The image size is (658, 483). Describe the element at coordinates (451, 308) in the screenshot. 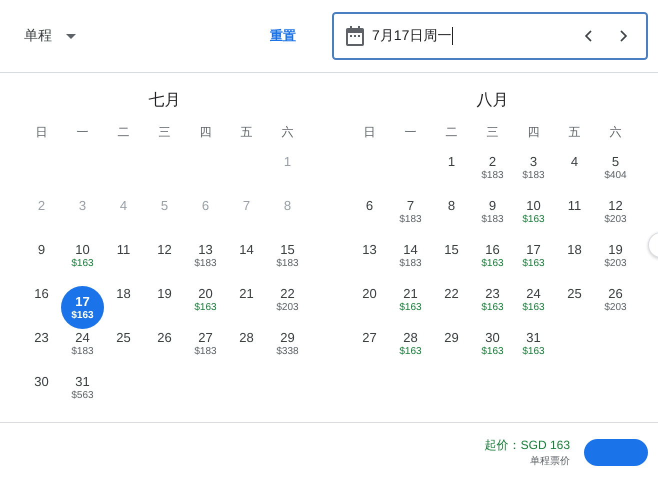

I see `calendar-day: 22` at that location.